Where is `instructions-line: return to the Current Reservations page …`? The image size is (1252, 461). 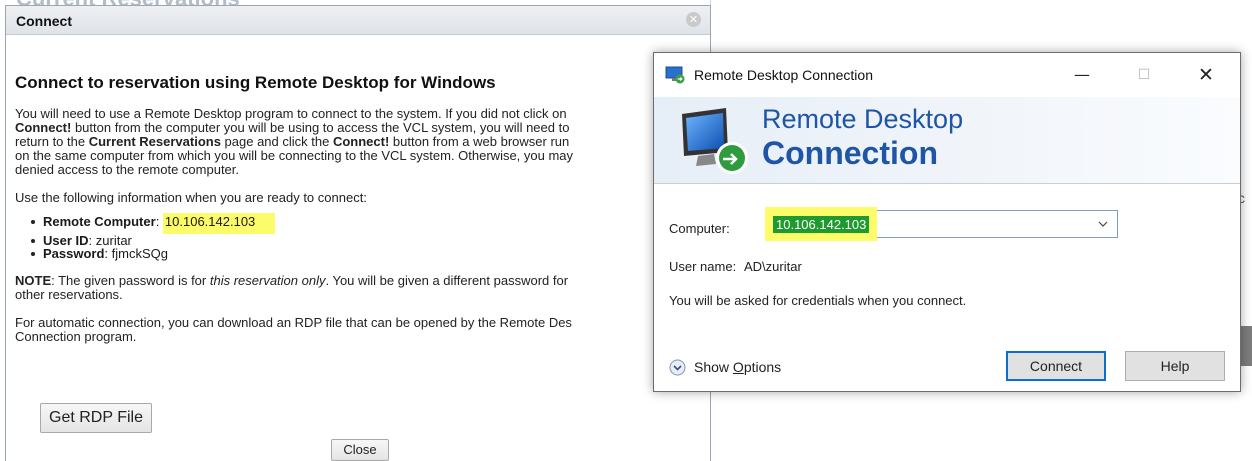 instructions-line: return to the Current Reservations page … is located at coordinates (292, 141).